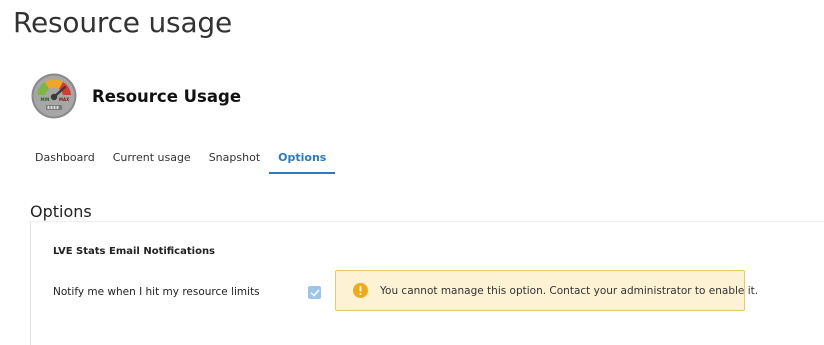  What do you see at coordinates (64, 99) in the screenshot?
I see `gauge-max-label: MAX` at bounding box center [64, 99].